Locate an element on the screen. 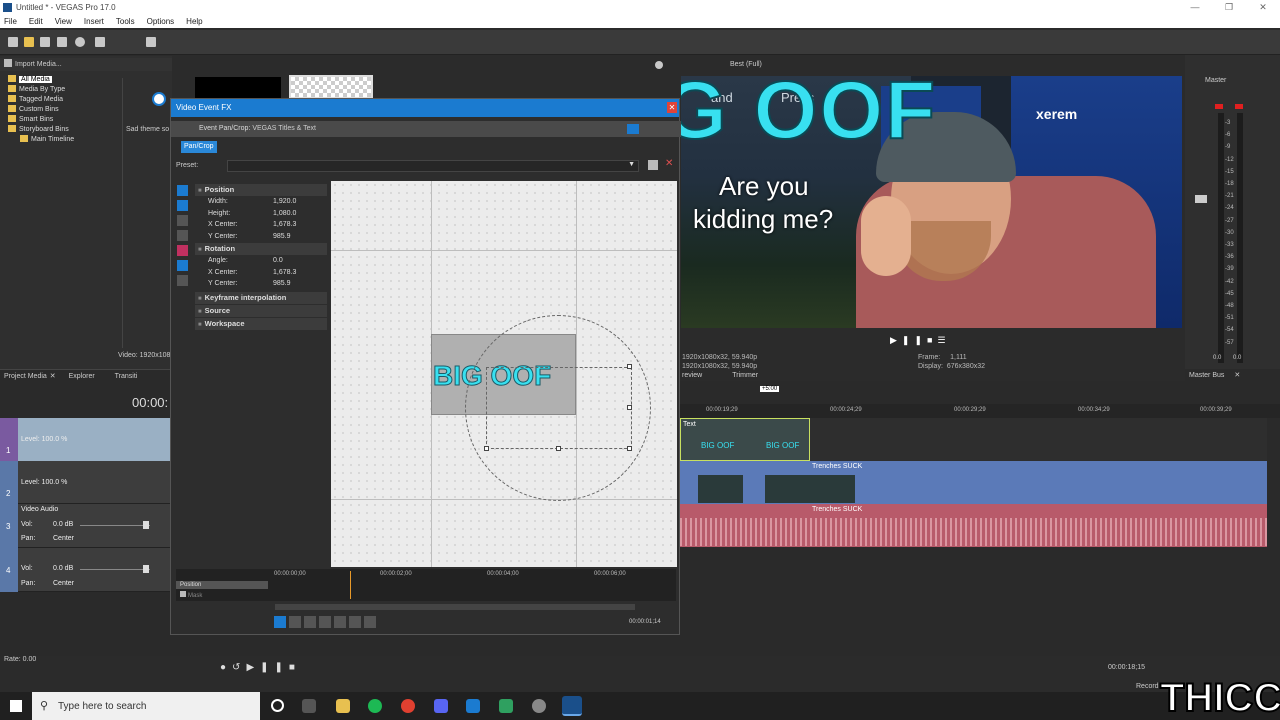 The image size is (1280, 720). record-icon: ● is located at coordinates (226, 667).